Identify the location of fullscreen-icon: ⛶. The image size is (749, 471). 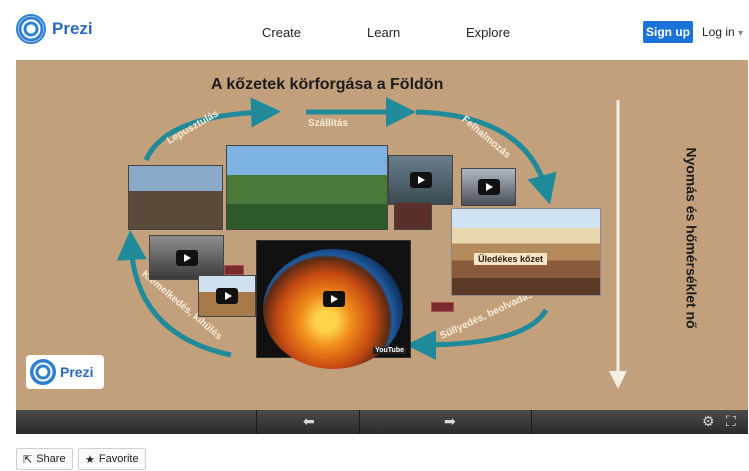
(731, 421).